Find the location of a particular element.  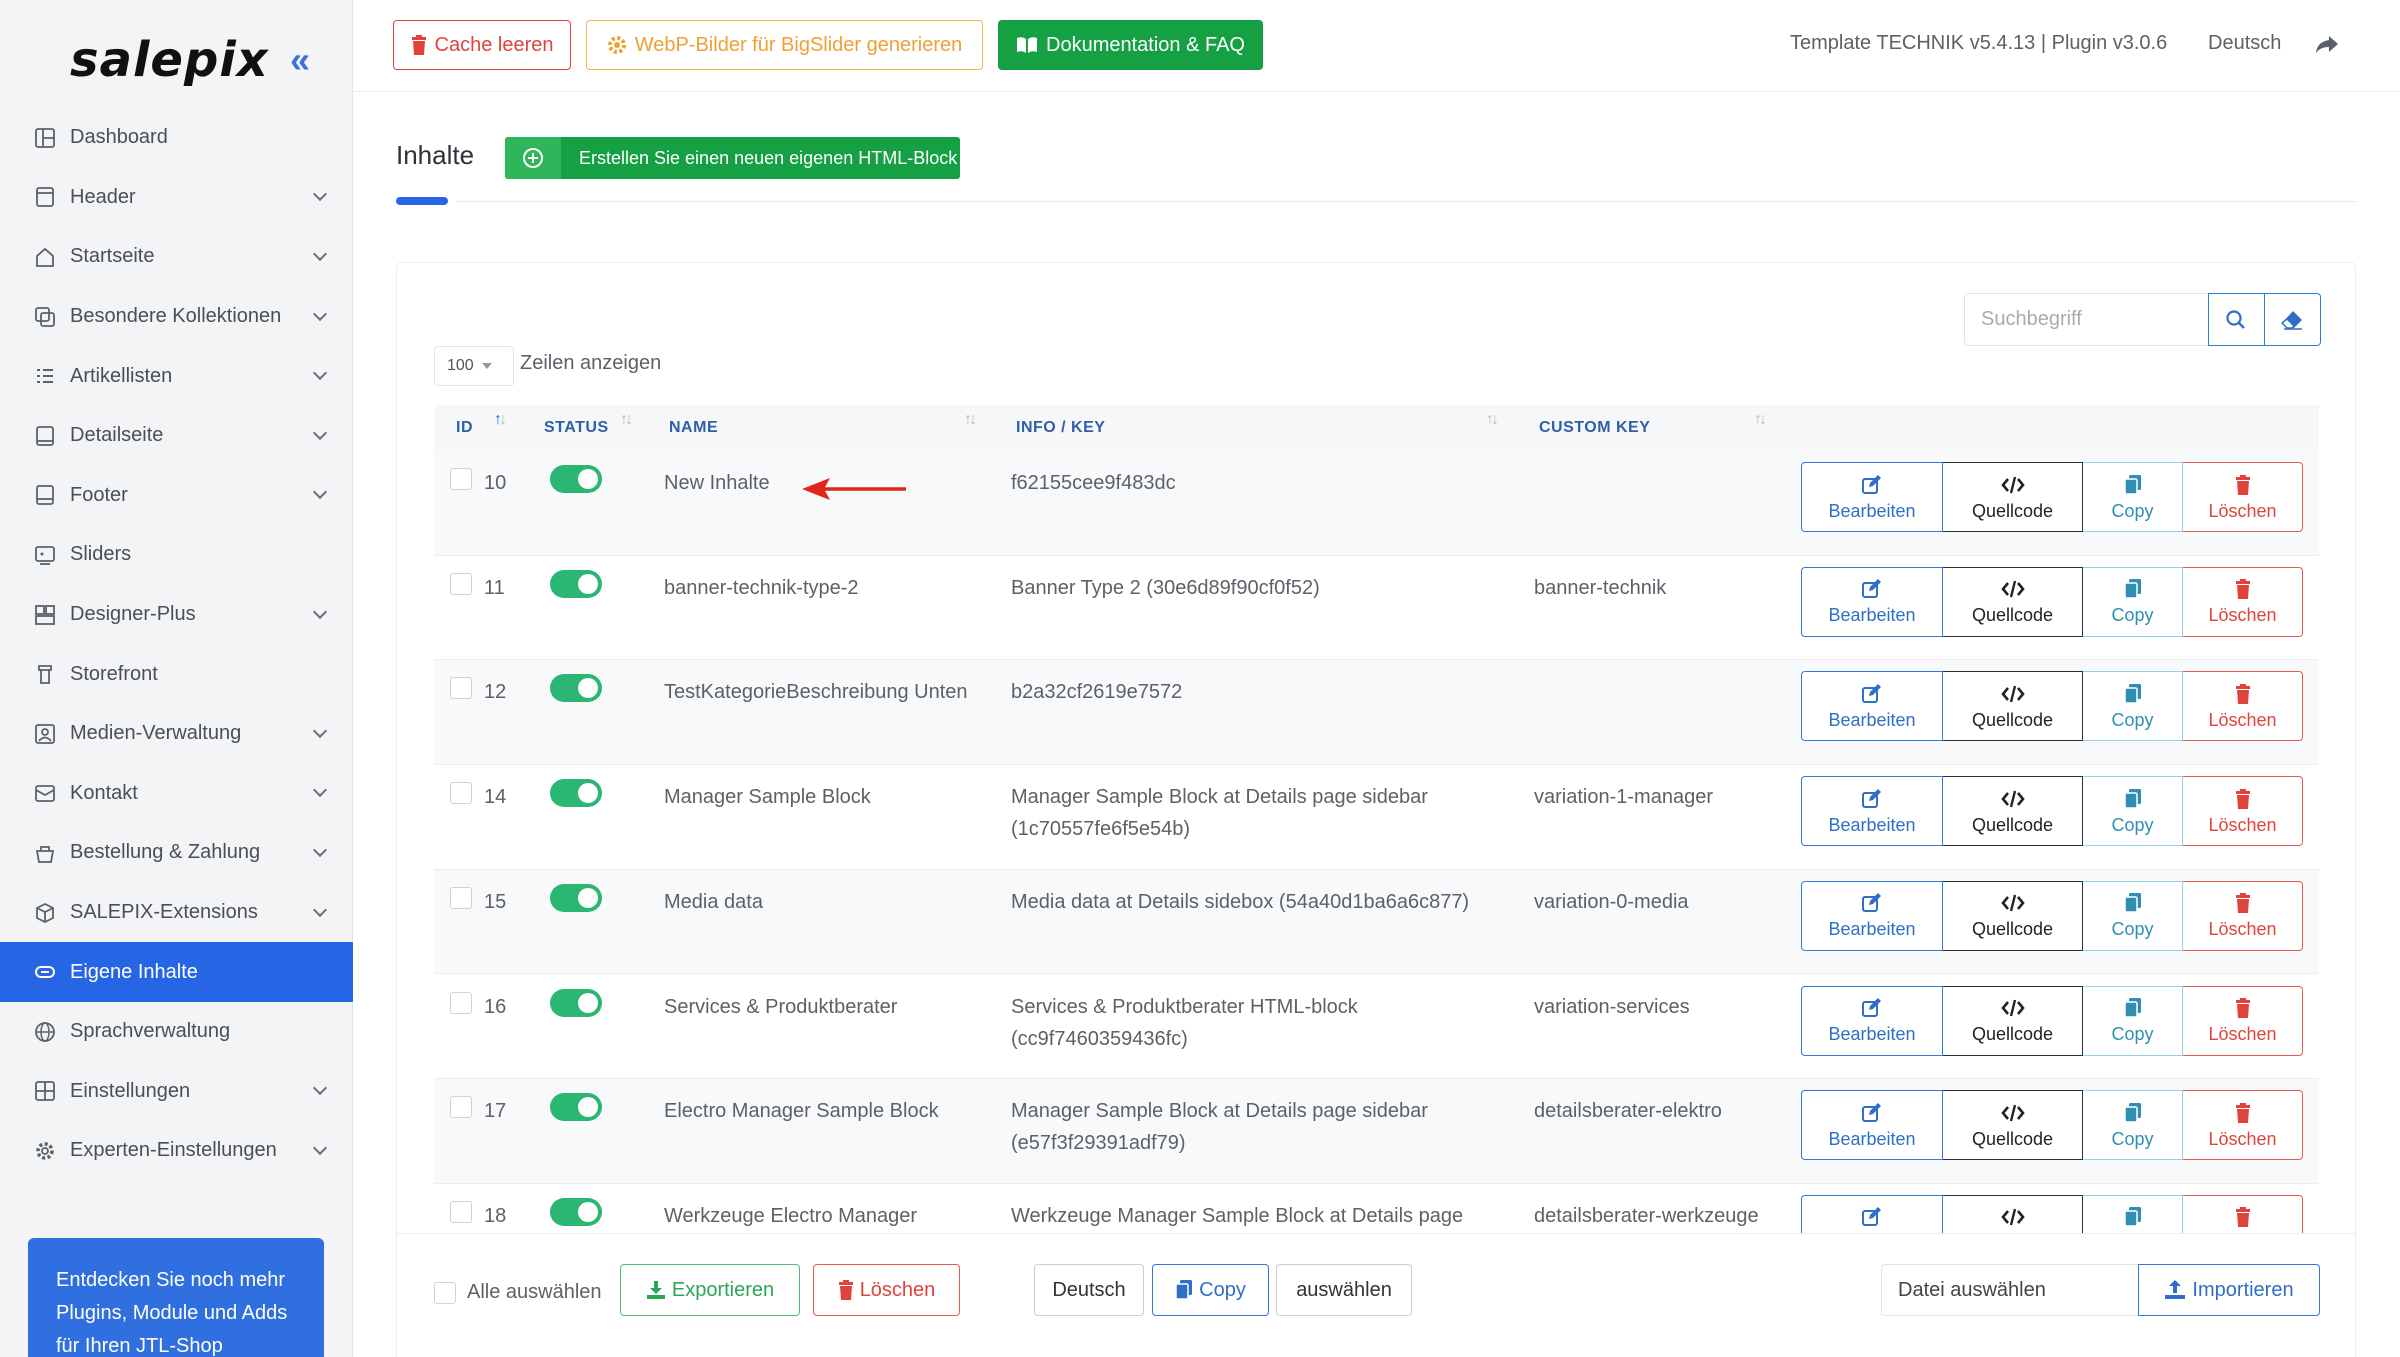

column-header-info: INFO / KEY is located at coordinates (1060, 428).